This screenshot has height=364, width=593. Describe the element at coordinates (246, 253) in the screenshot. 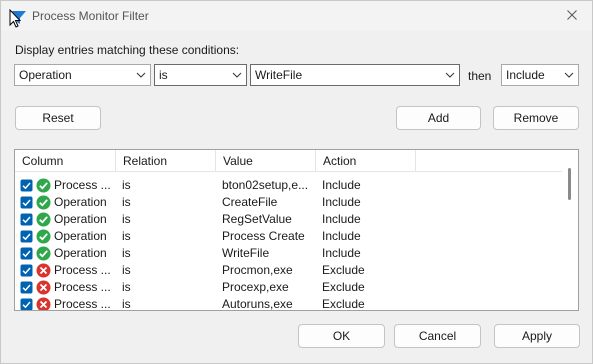

I see `cell-value: WriteFile` at that location.